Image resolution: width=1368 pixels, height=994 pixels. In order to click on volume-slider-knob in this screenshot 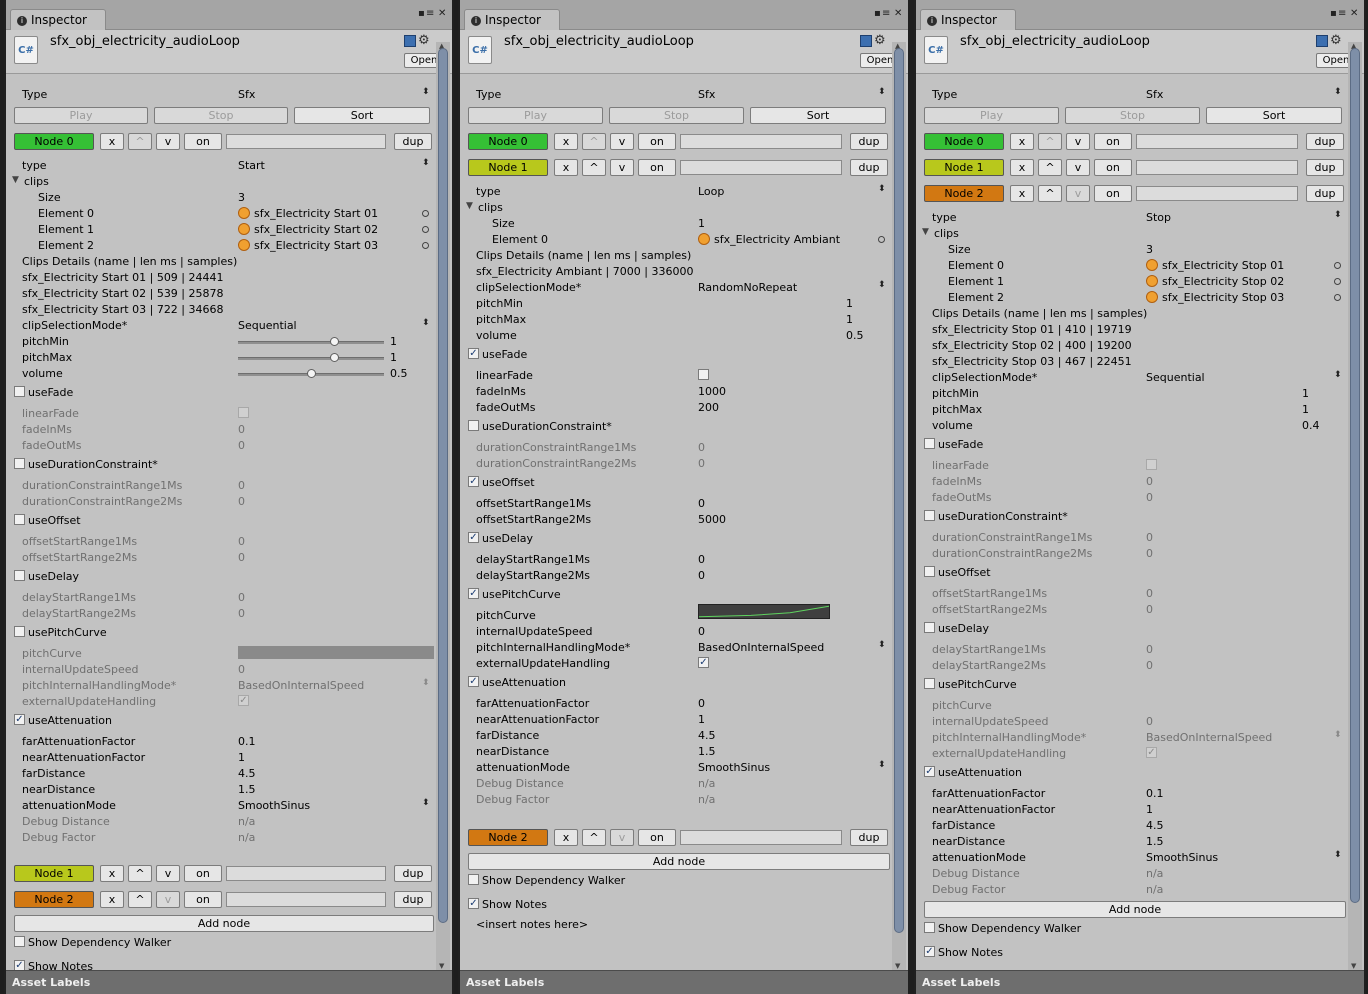, I will do `click(311, 373)`.